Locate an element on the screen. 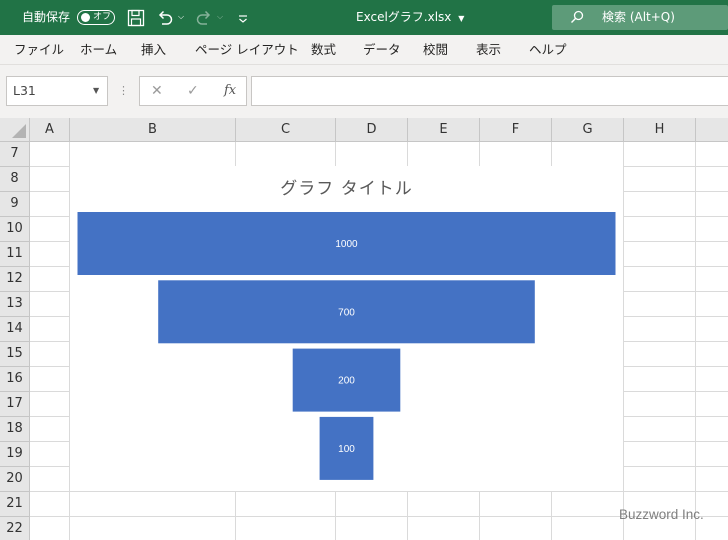 The image size is (728, 540). row-header-22: 22 is located at coordinates (15, 528).